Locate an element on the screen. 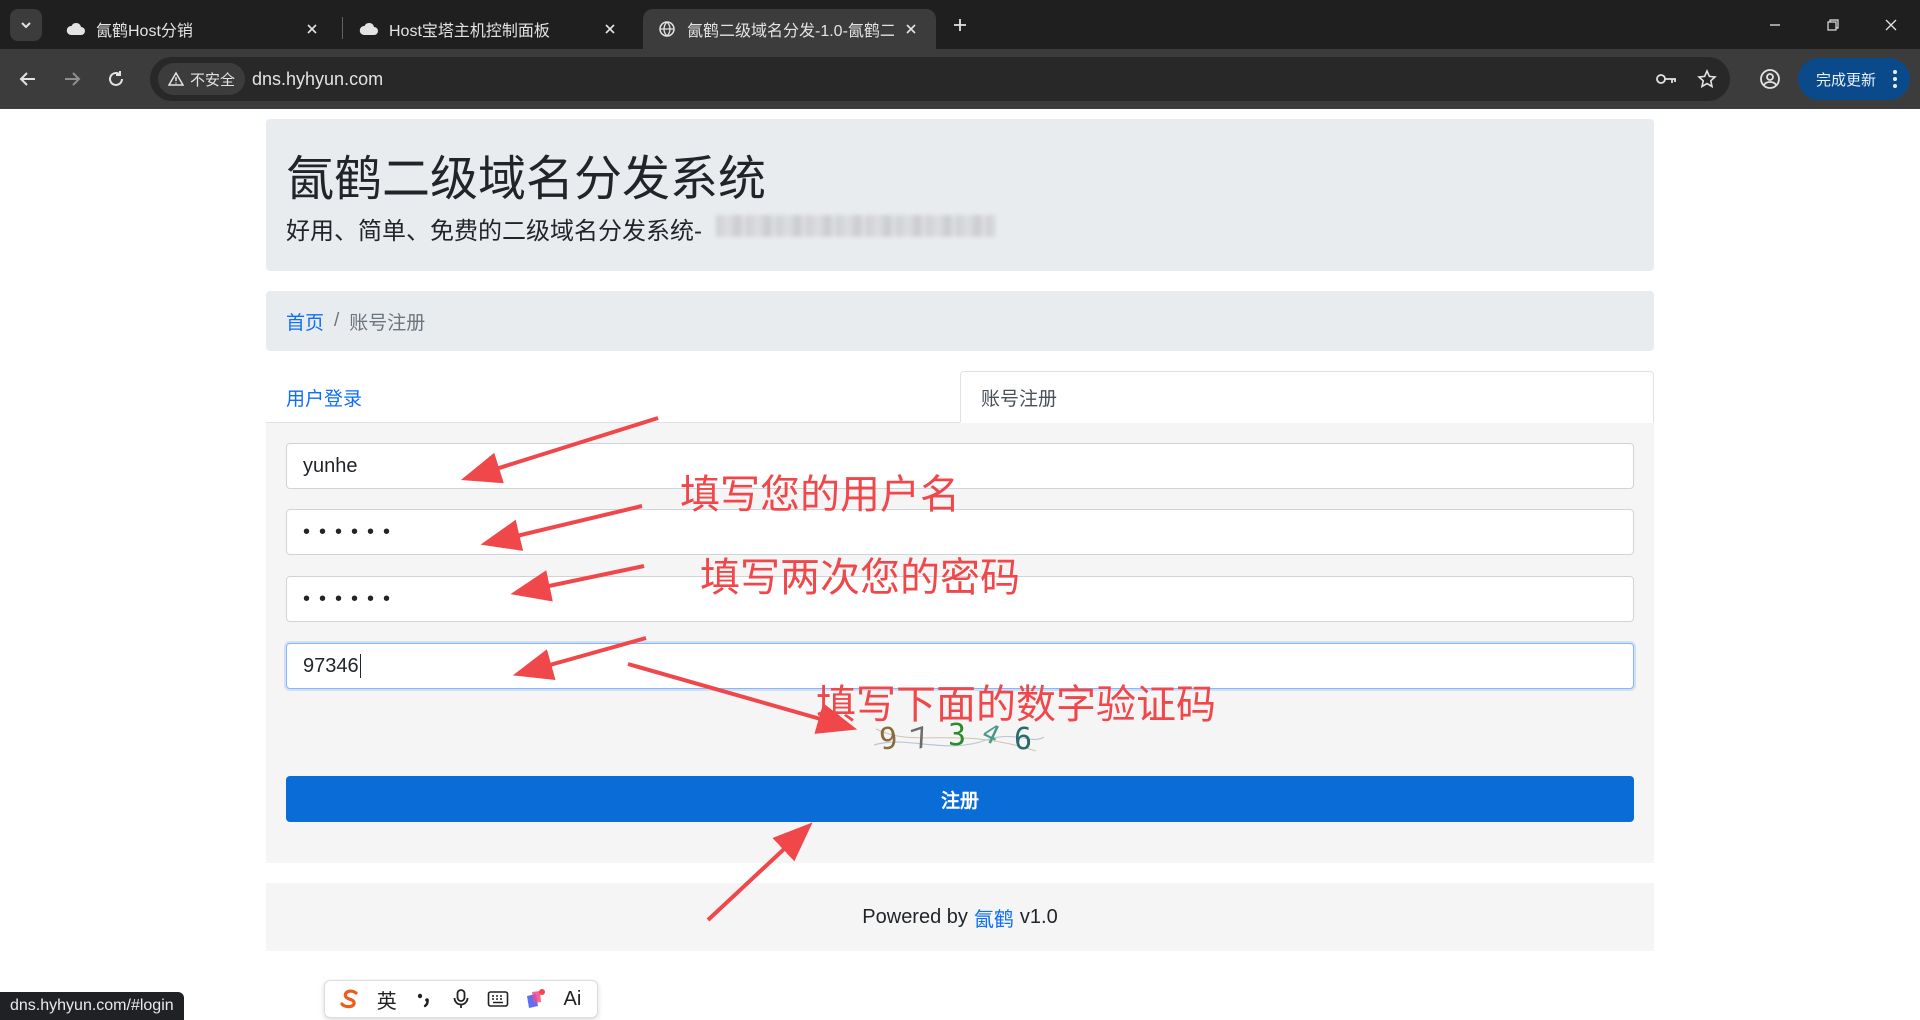 The width and height of the screenshot is (1920, 1020). update-button: 完成更新 is located at coordinates (1854, 79).